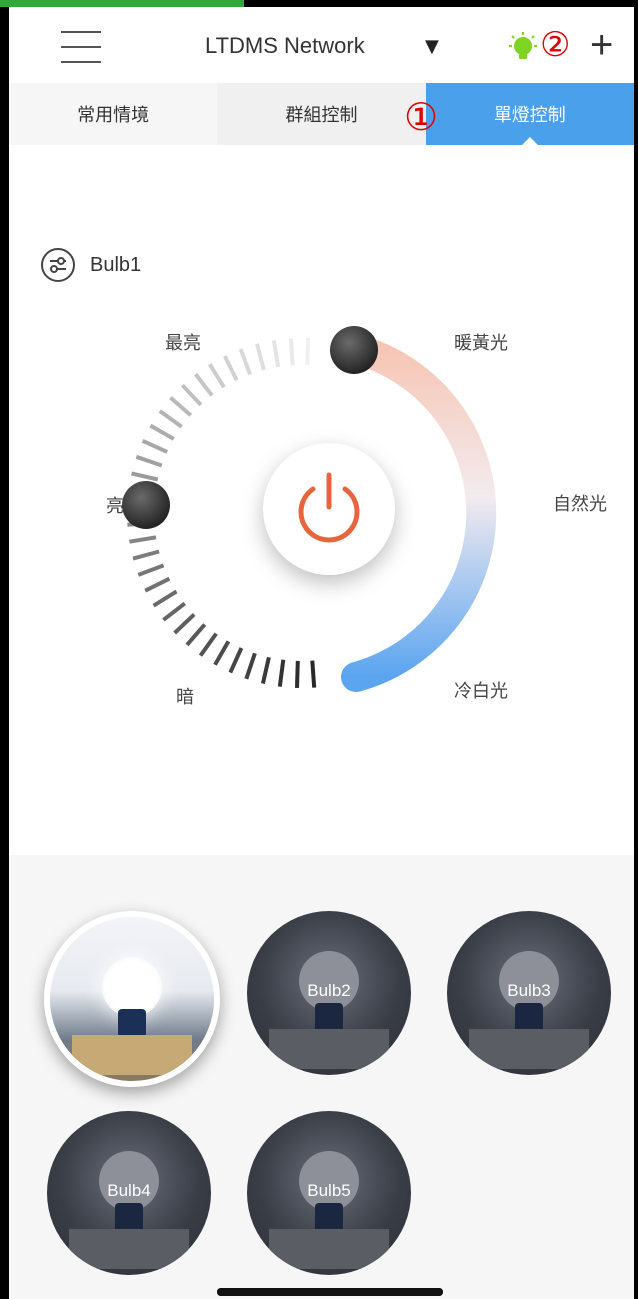  What do you see at coordinates (129, 1190) in the screenshot?
I see `bulb-label: Bulb4` at bounding box center [129, 1190].